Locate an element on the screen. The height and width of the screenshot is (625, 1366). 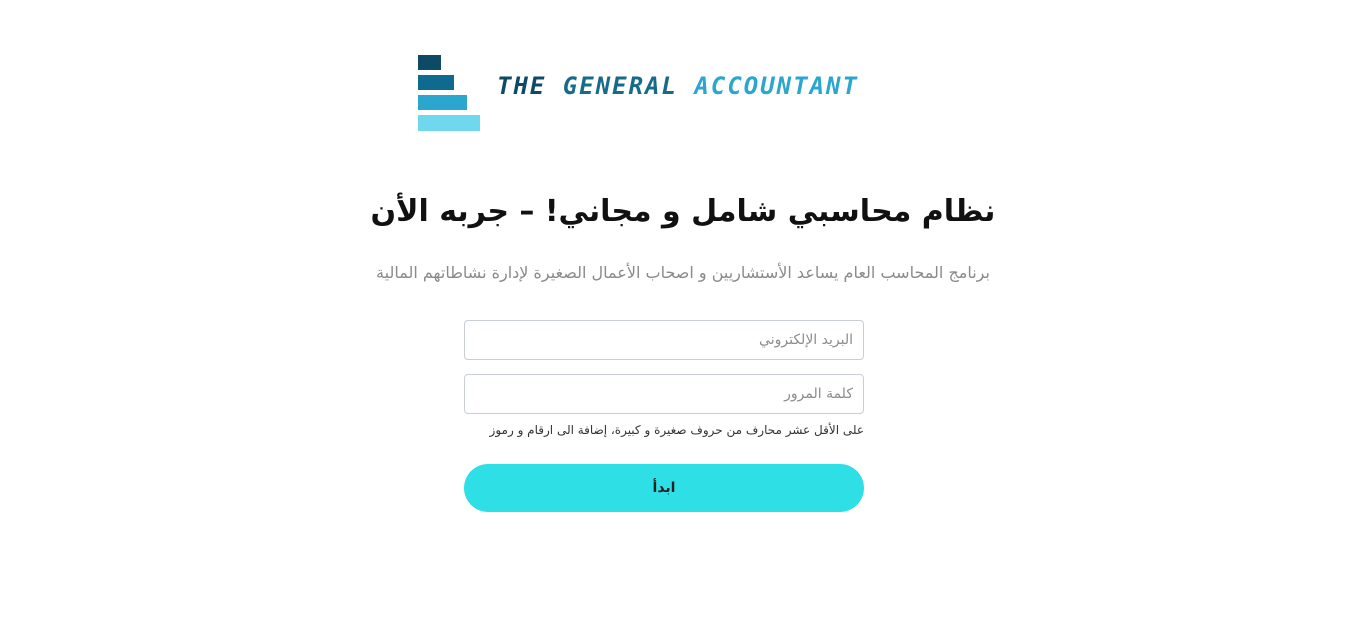
page-title: نظام محاسبي شامل و مجاني! – جربه الأن is located at coordinates (683, 211).